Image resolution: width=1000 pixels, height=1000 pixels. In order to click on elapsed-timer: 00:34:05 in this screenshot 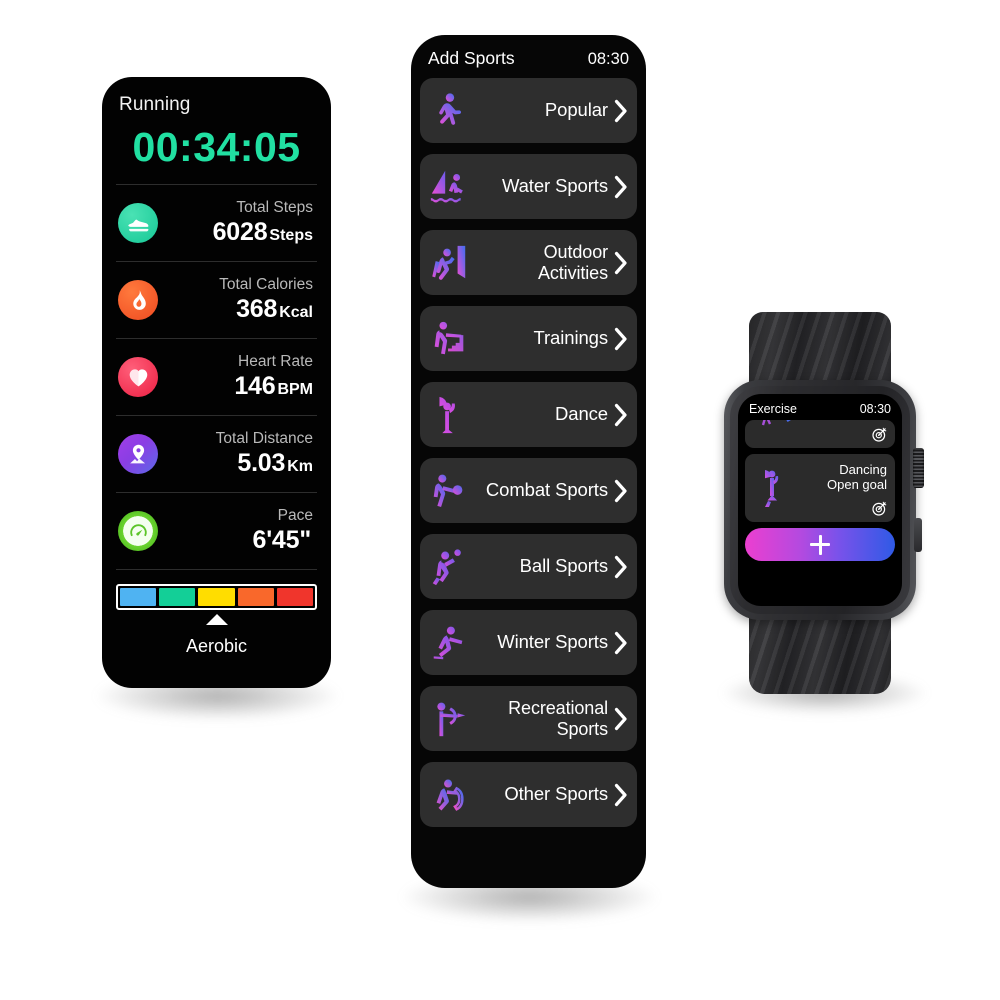, I will do `click(216, 147)`.